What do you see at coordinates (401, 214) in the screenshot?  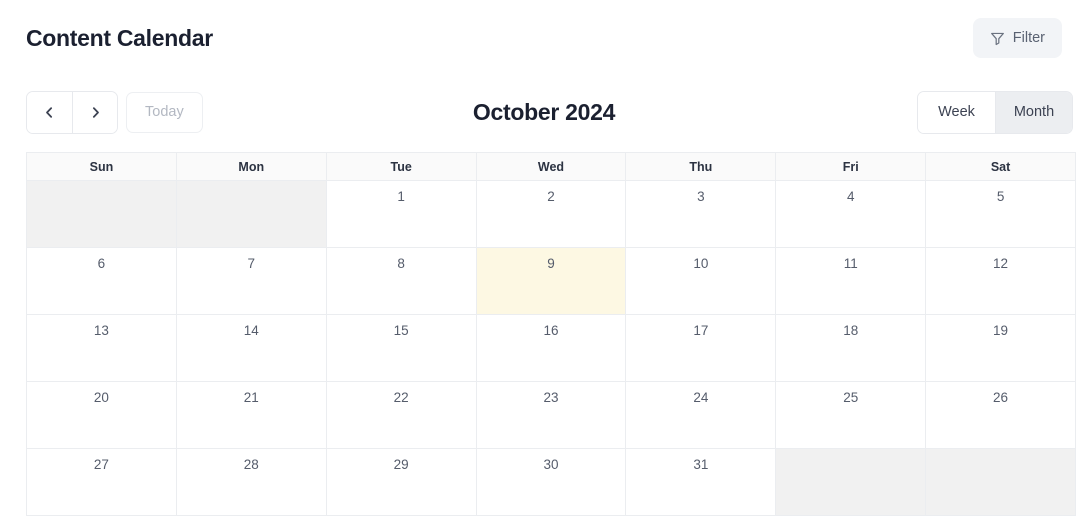 I see `calendar-day-cell: 1` at bounding box center [401, 214].